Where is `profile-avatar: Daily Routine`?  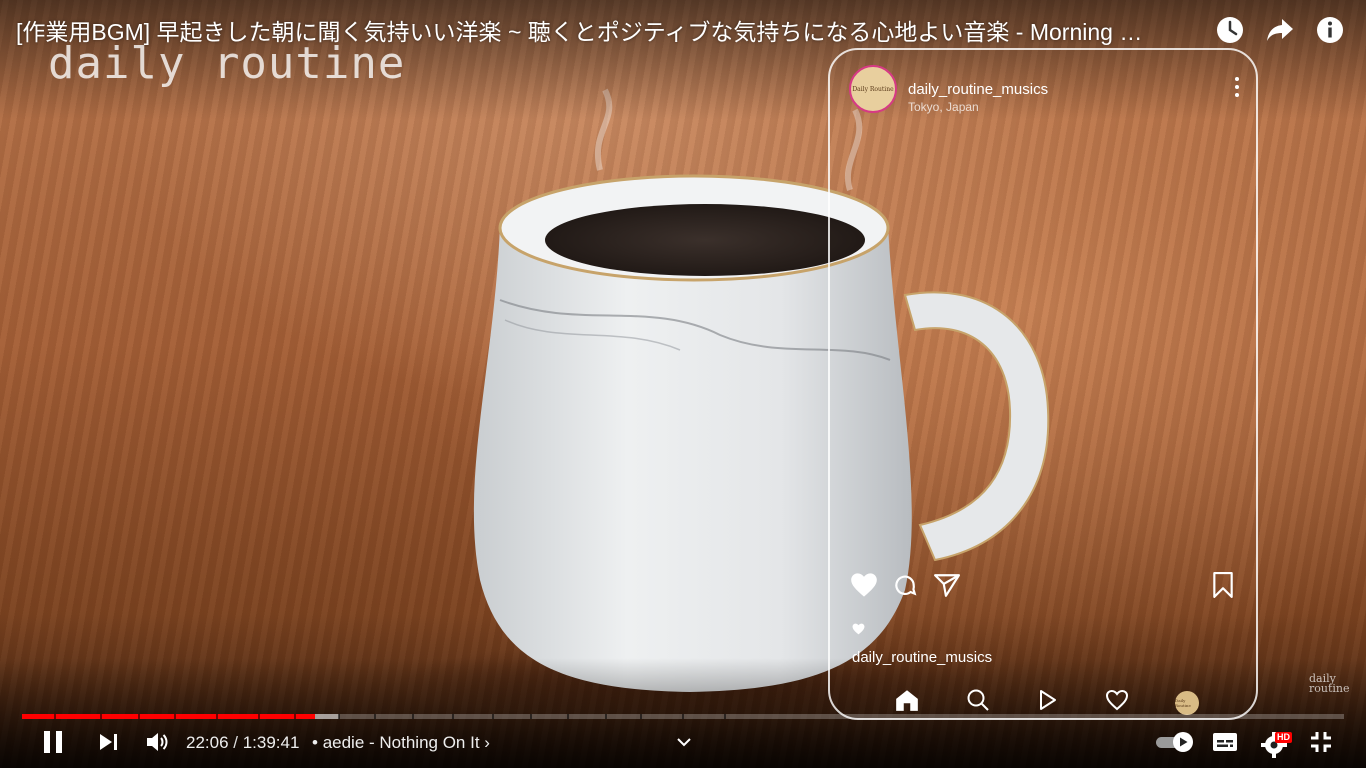 profile-avatar: Daily Routine is located at coordinates (1187, 702).